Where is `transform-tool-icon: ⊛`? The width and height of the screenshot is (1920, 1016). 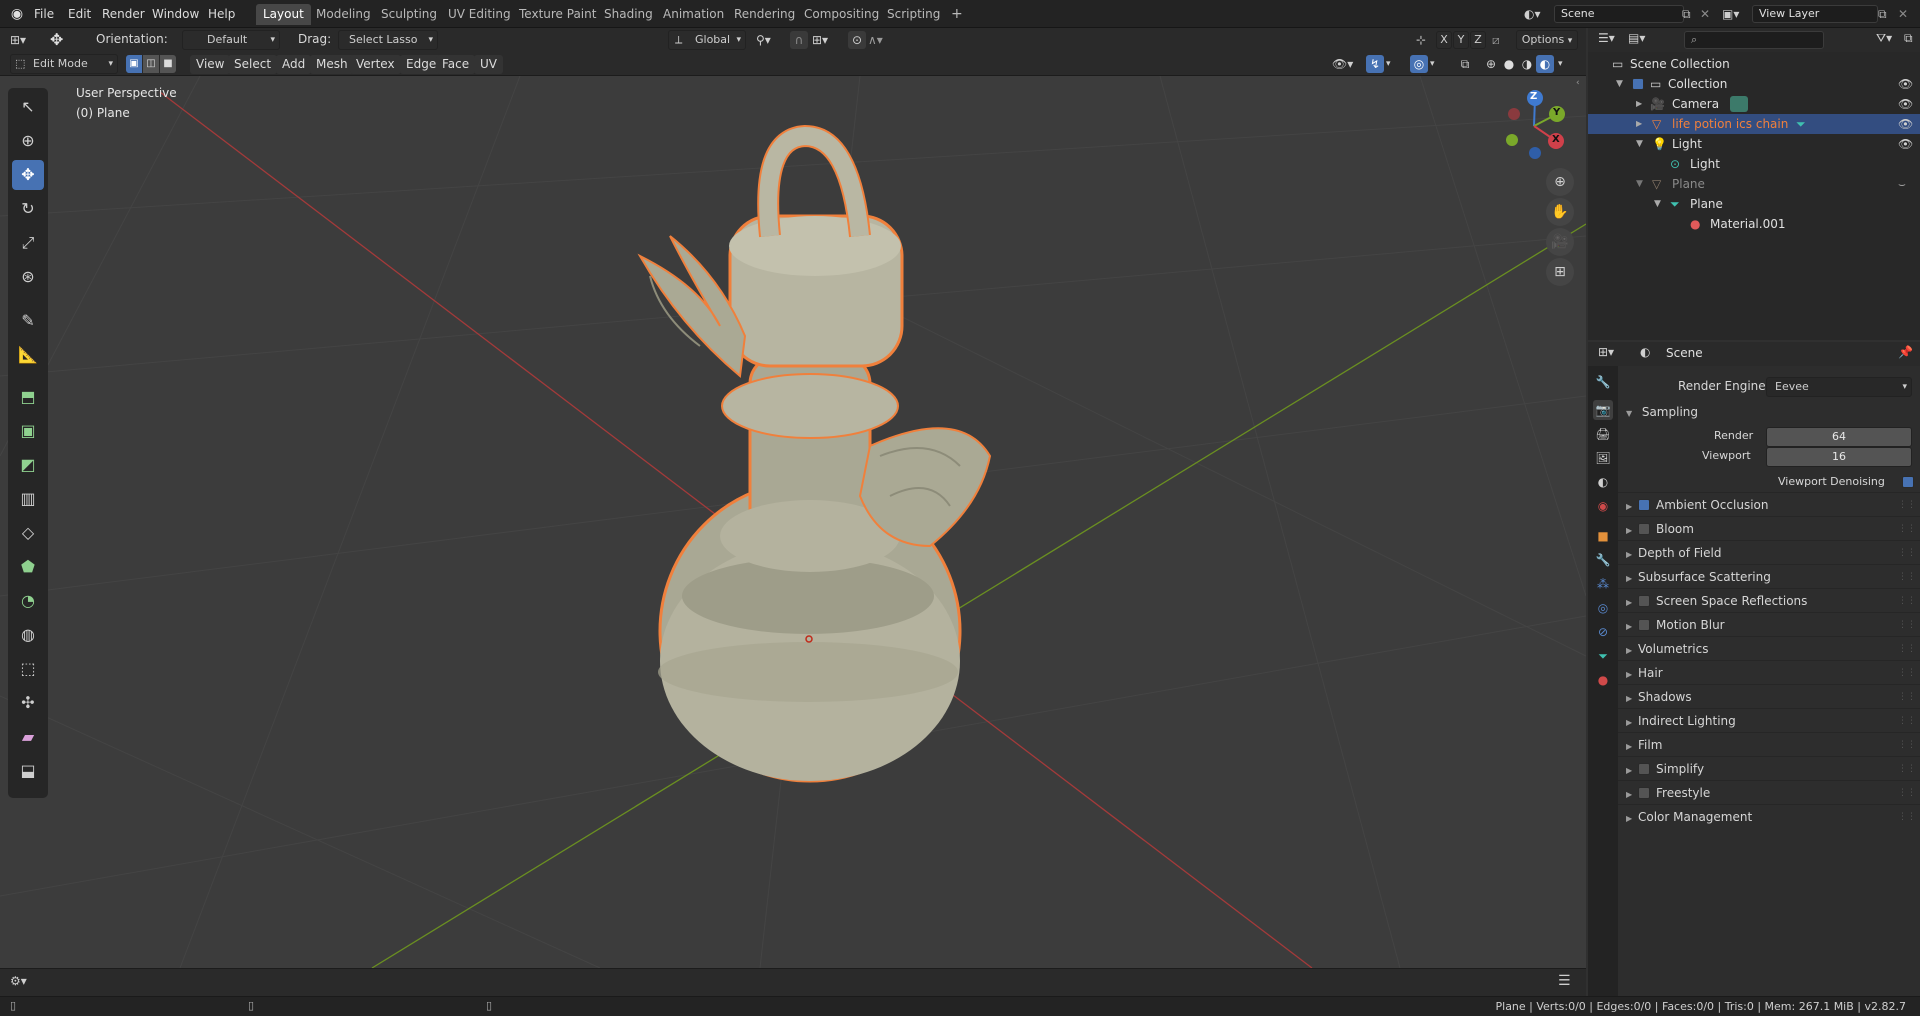
transform-tool-icon: ⊛ is located at coordinates (28, 277).